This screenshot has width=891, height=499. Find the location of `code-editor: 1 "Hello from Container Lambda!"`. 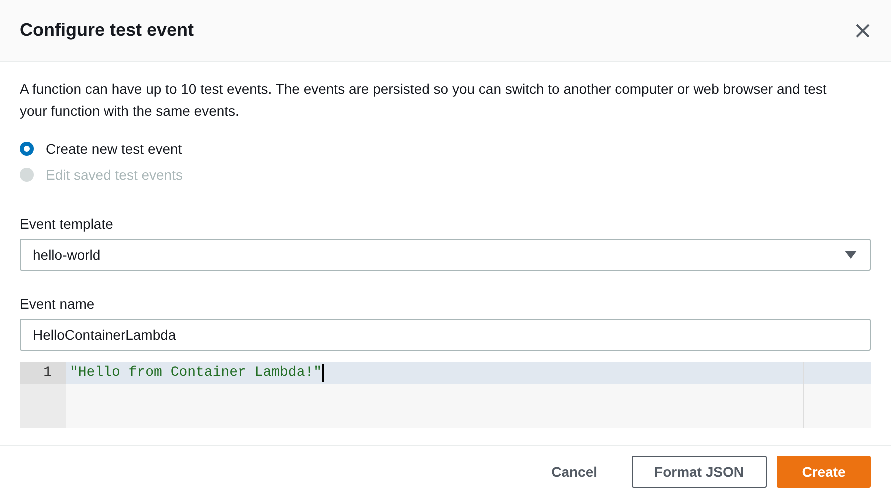

code-editor: 1 "Hello from Container Lambda!" is located at coordinates (445, 395).